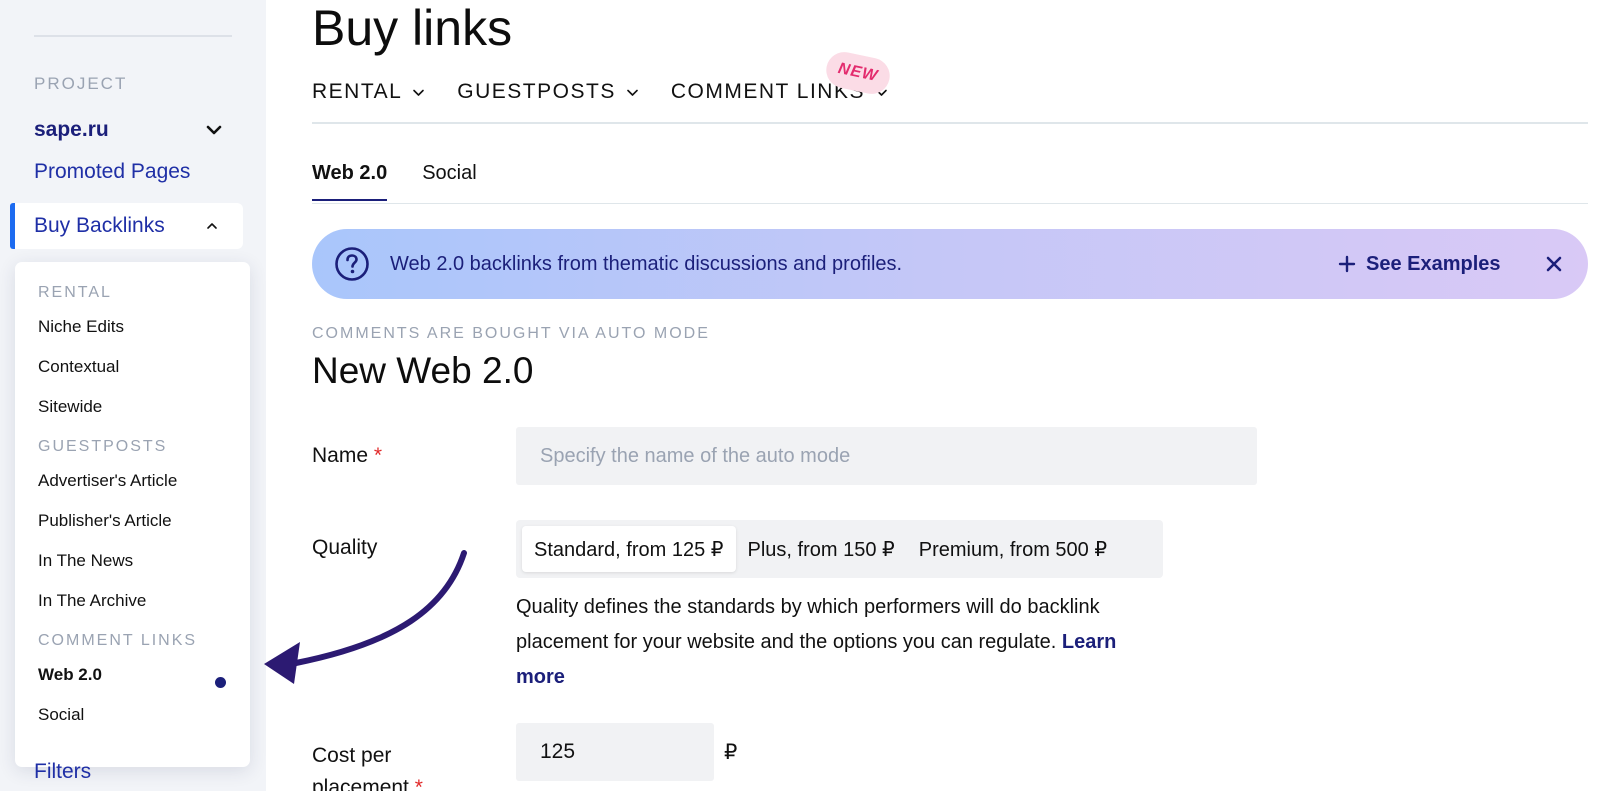 Image resolution: width=1600 pixels, height=791 pixels. Describe the element at coordinates (105, 521) in the screenshot. I see `menu-item-publishers-article: Publisher's Article` at that location.